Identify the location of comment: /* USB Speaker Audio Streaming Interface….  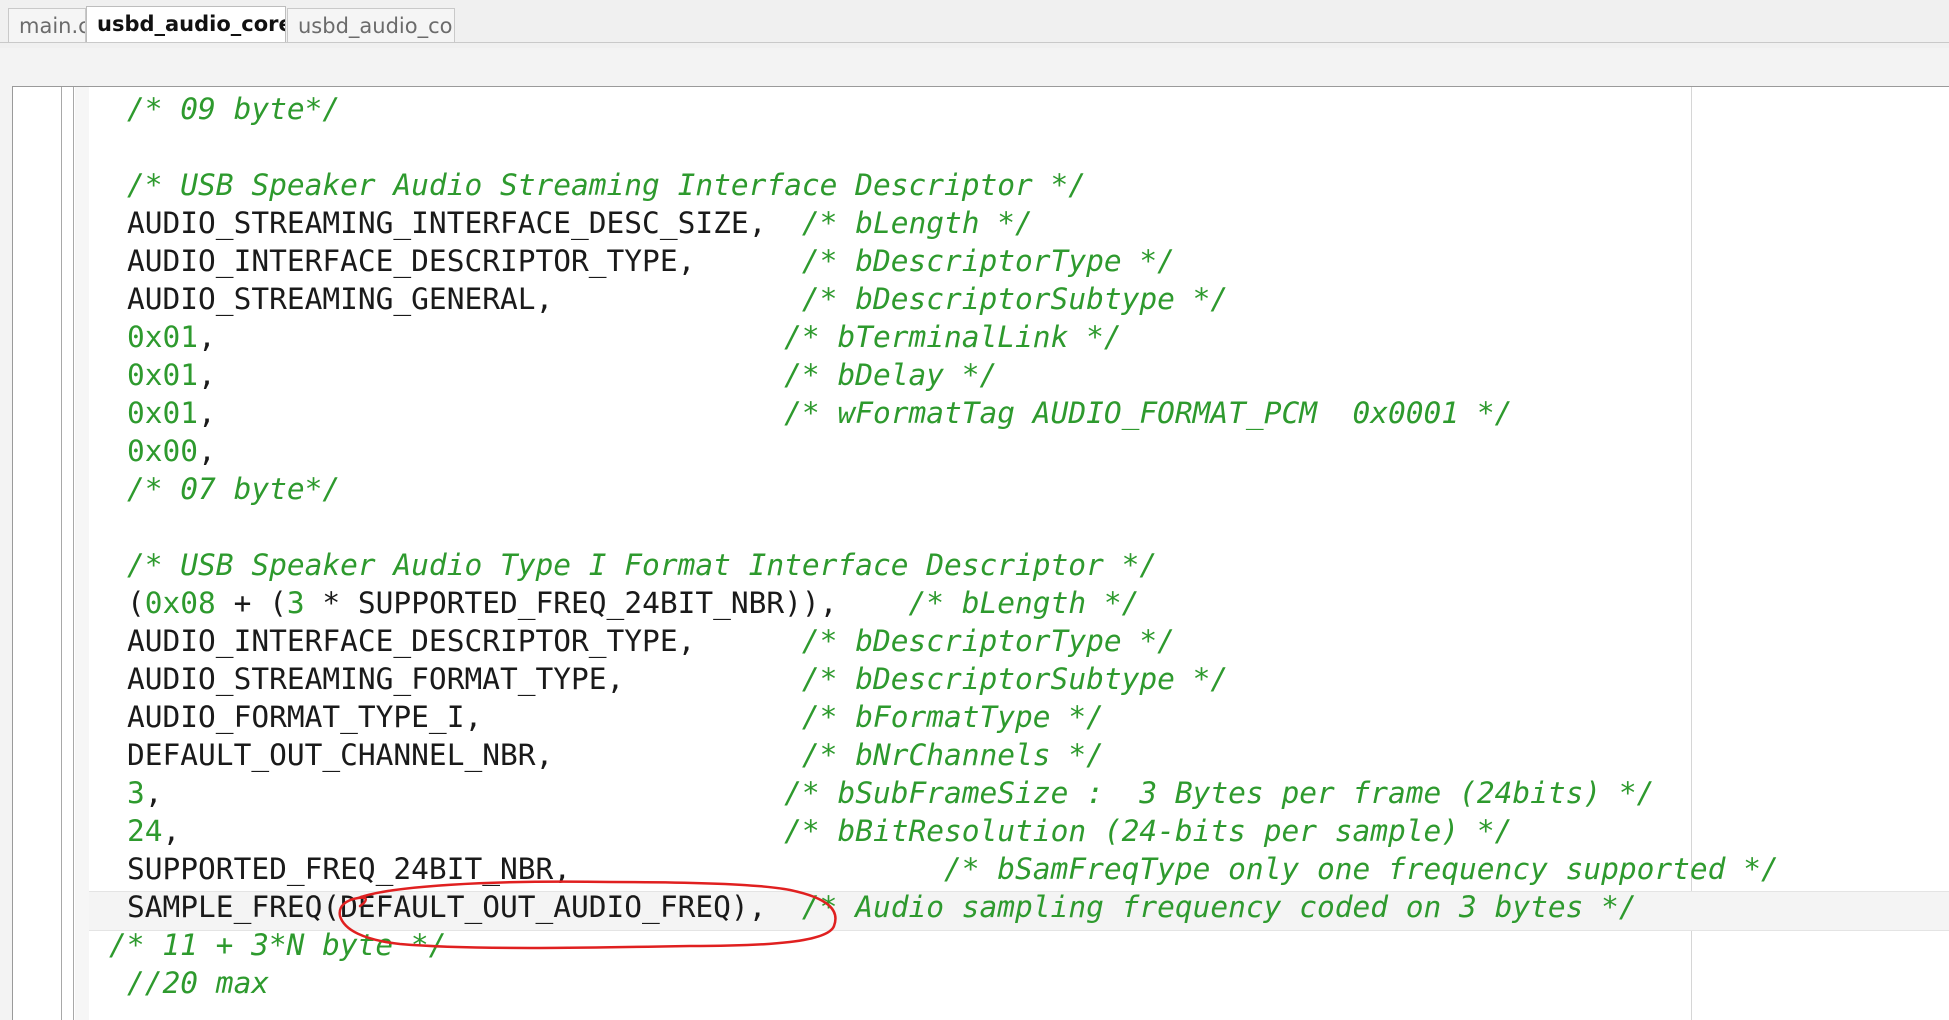
(607, 185).